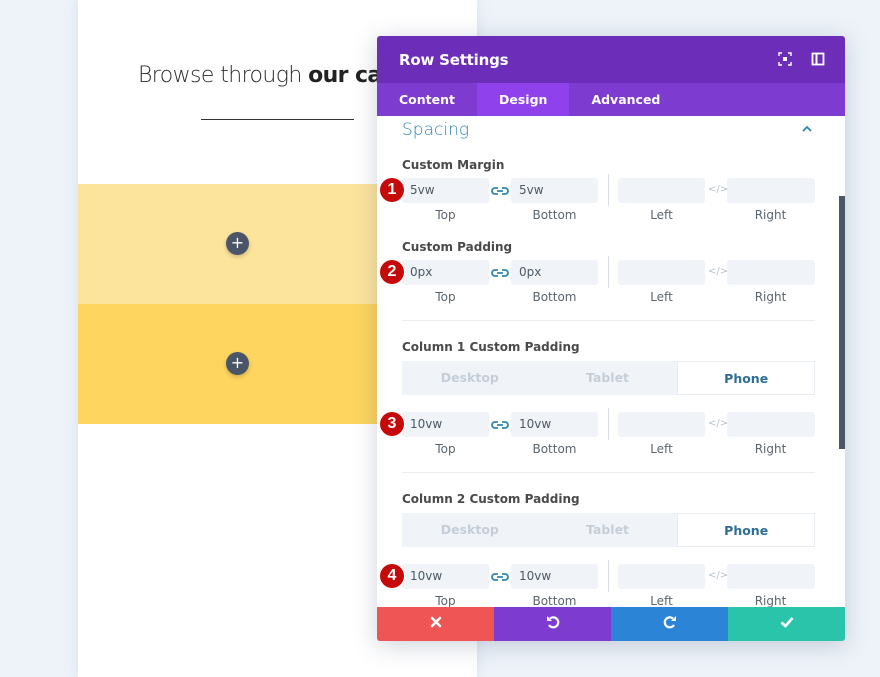  I want to click on padding-bottom-input: 0px, so click(554, 272).